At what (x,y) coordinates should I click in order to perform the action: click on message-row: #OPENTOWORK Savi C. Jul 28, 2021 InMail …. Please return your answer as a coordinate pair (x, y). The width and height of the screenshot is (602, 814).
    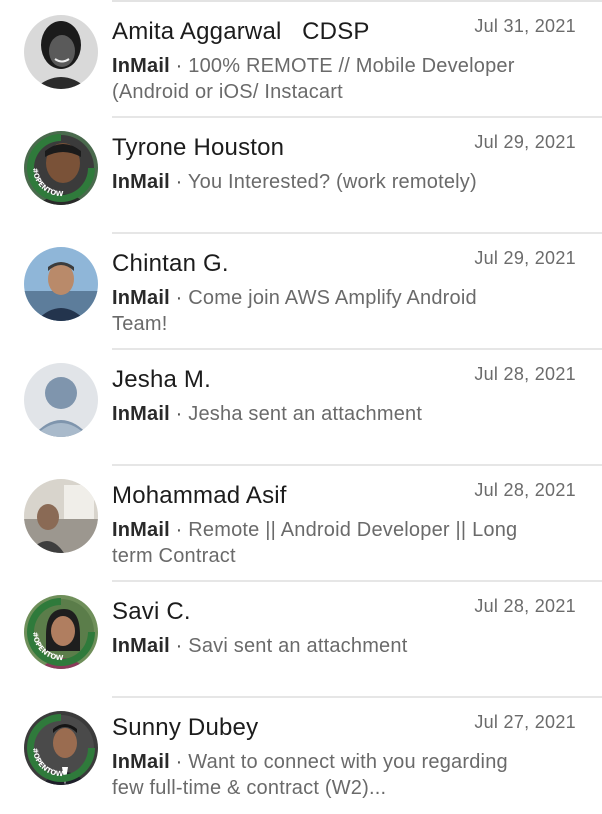
    Looking at the image, I should click on (301, 640).